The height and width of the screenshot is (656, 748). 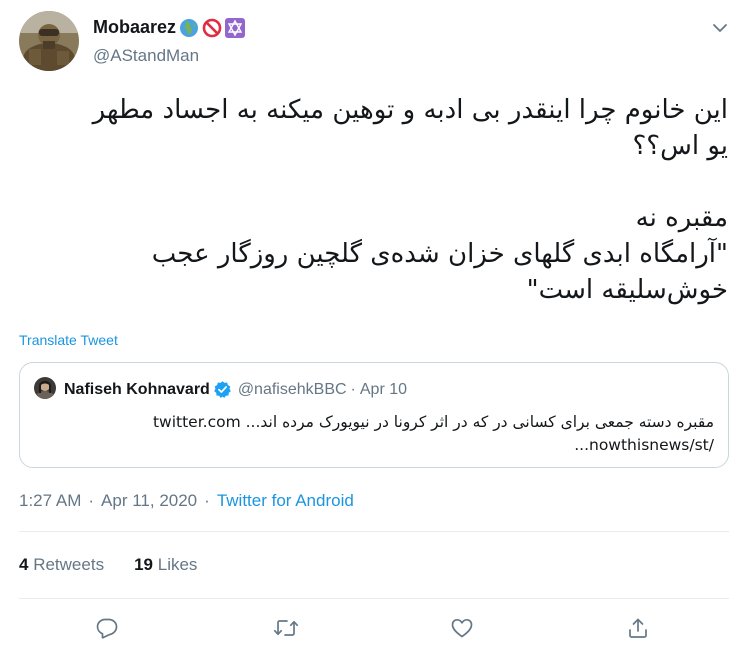 What do you see at coordinates (143, 564) in the screenshot?
I see `likes-count: 19` at bounding box center [143, 564].